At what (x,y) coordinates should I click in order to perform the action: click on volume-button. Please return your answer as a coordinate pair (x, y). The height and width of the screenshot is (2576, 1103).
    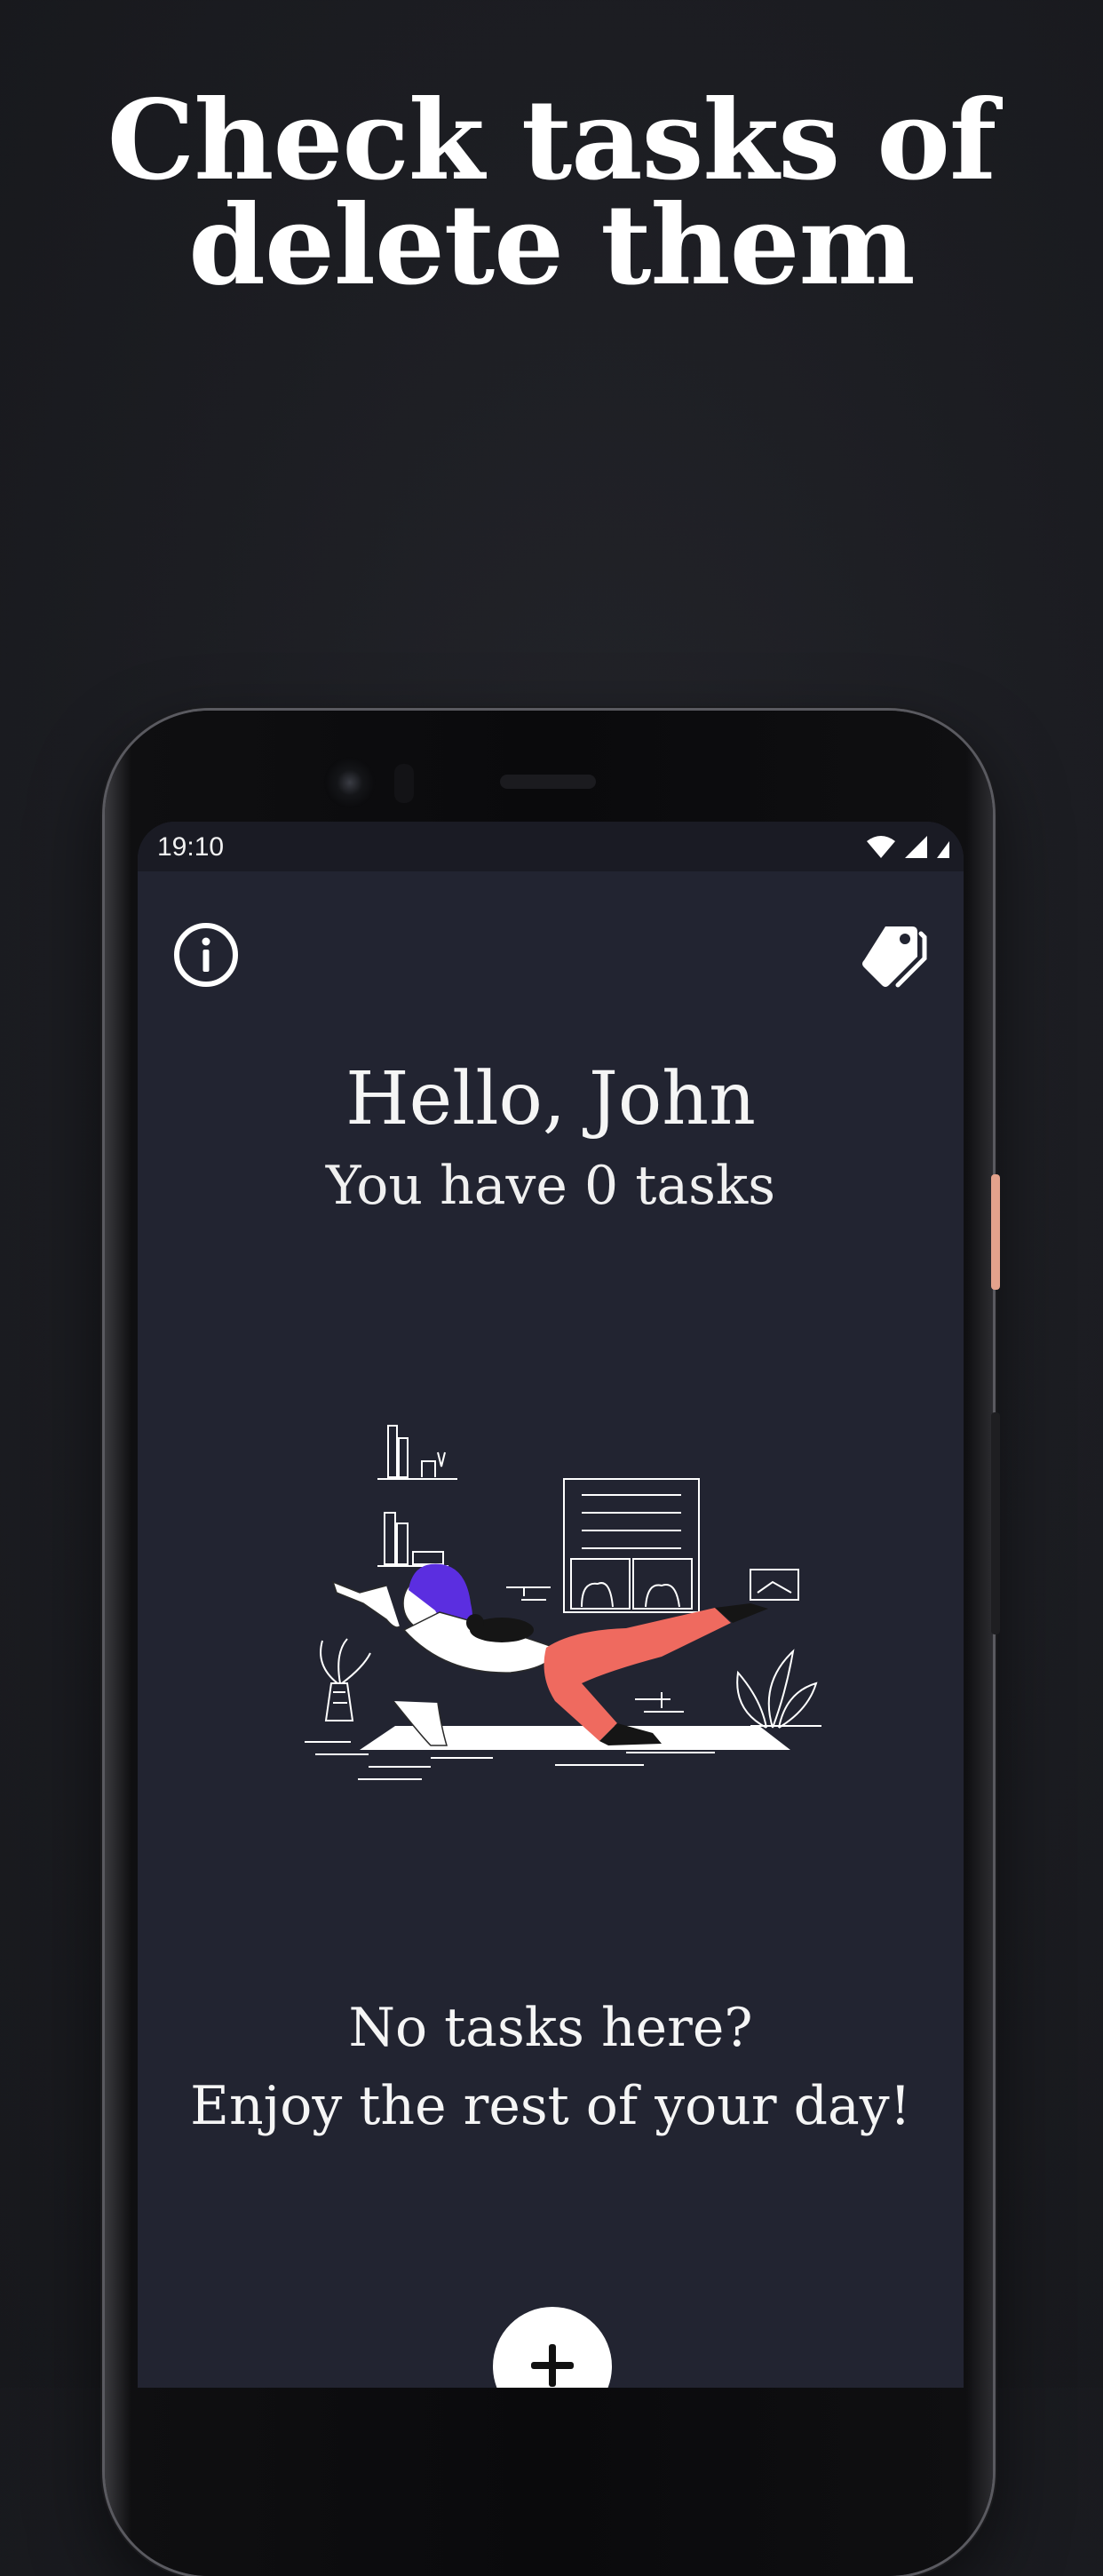
    Looking at the image, I should click on (995, 1523).